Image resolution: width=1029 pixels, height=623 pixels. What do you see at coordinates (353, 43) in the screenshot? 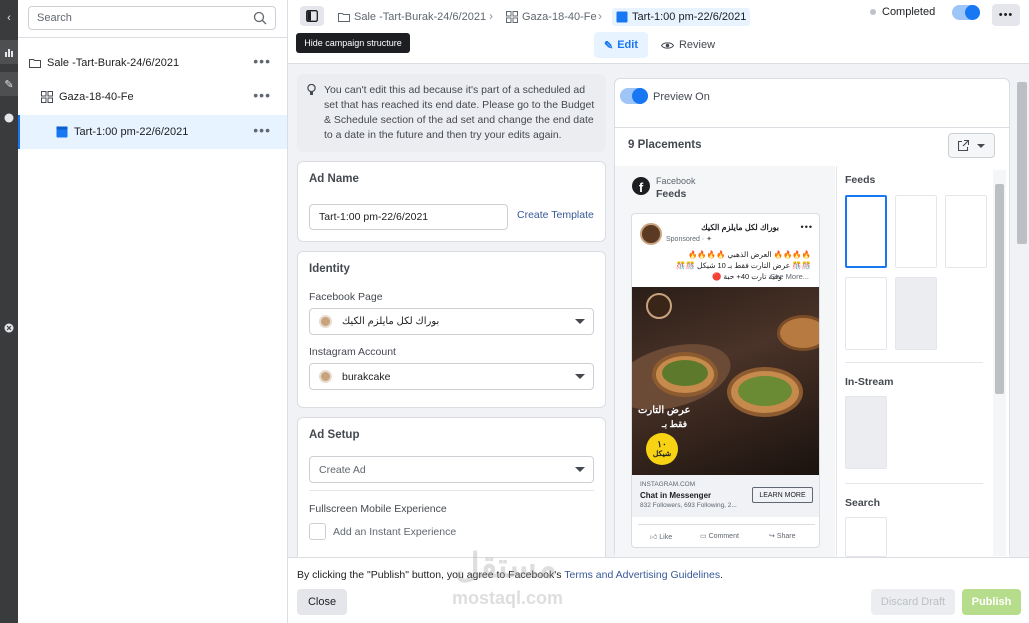
I see `tooltip: Hide campaign structure` at bounding box center [353, 43].